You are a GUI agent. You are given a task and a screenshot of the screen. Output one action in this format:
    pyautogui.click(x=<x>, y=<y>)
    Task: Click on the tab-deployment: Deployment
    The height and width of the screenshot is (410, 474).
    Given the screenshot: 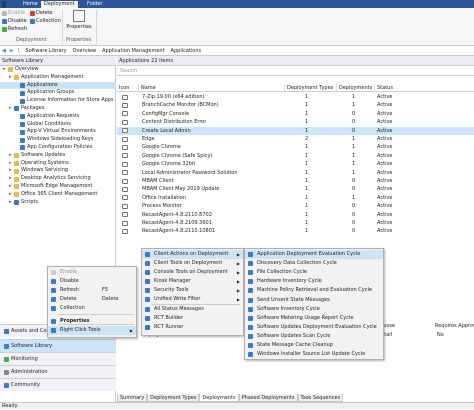 What is the action you would take?
    pyautogui.click(x=59, y=4)
    